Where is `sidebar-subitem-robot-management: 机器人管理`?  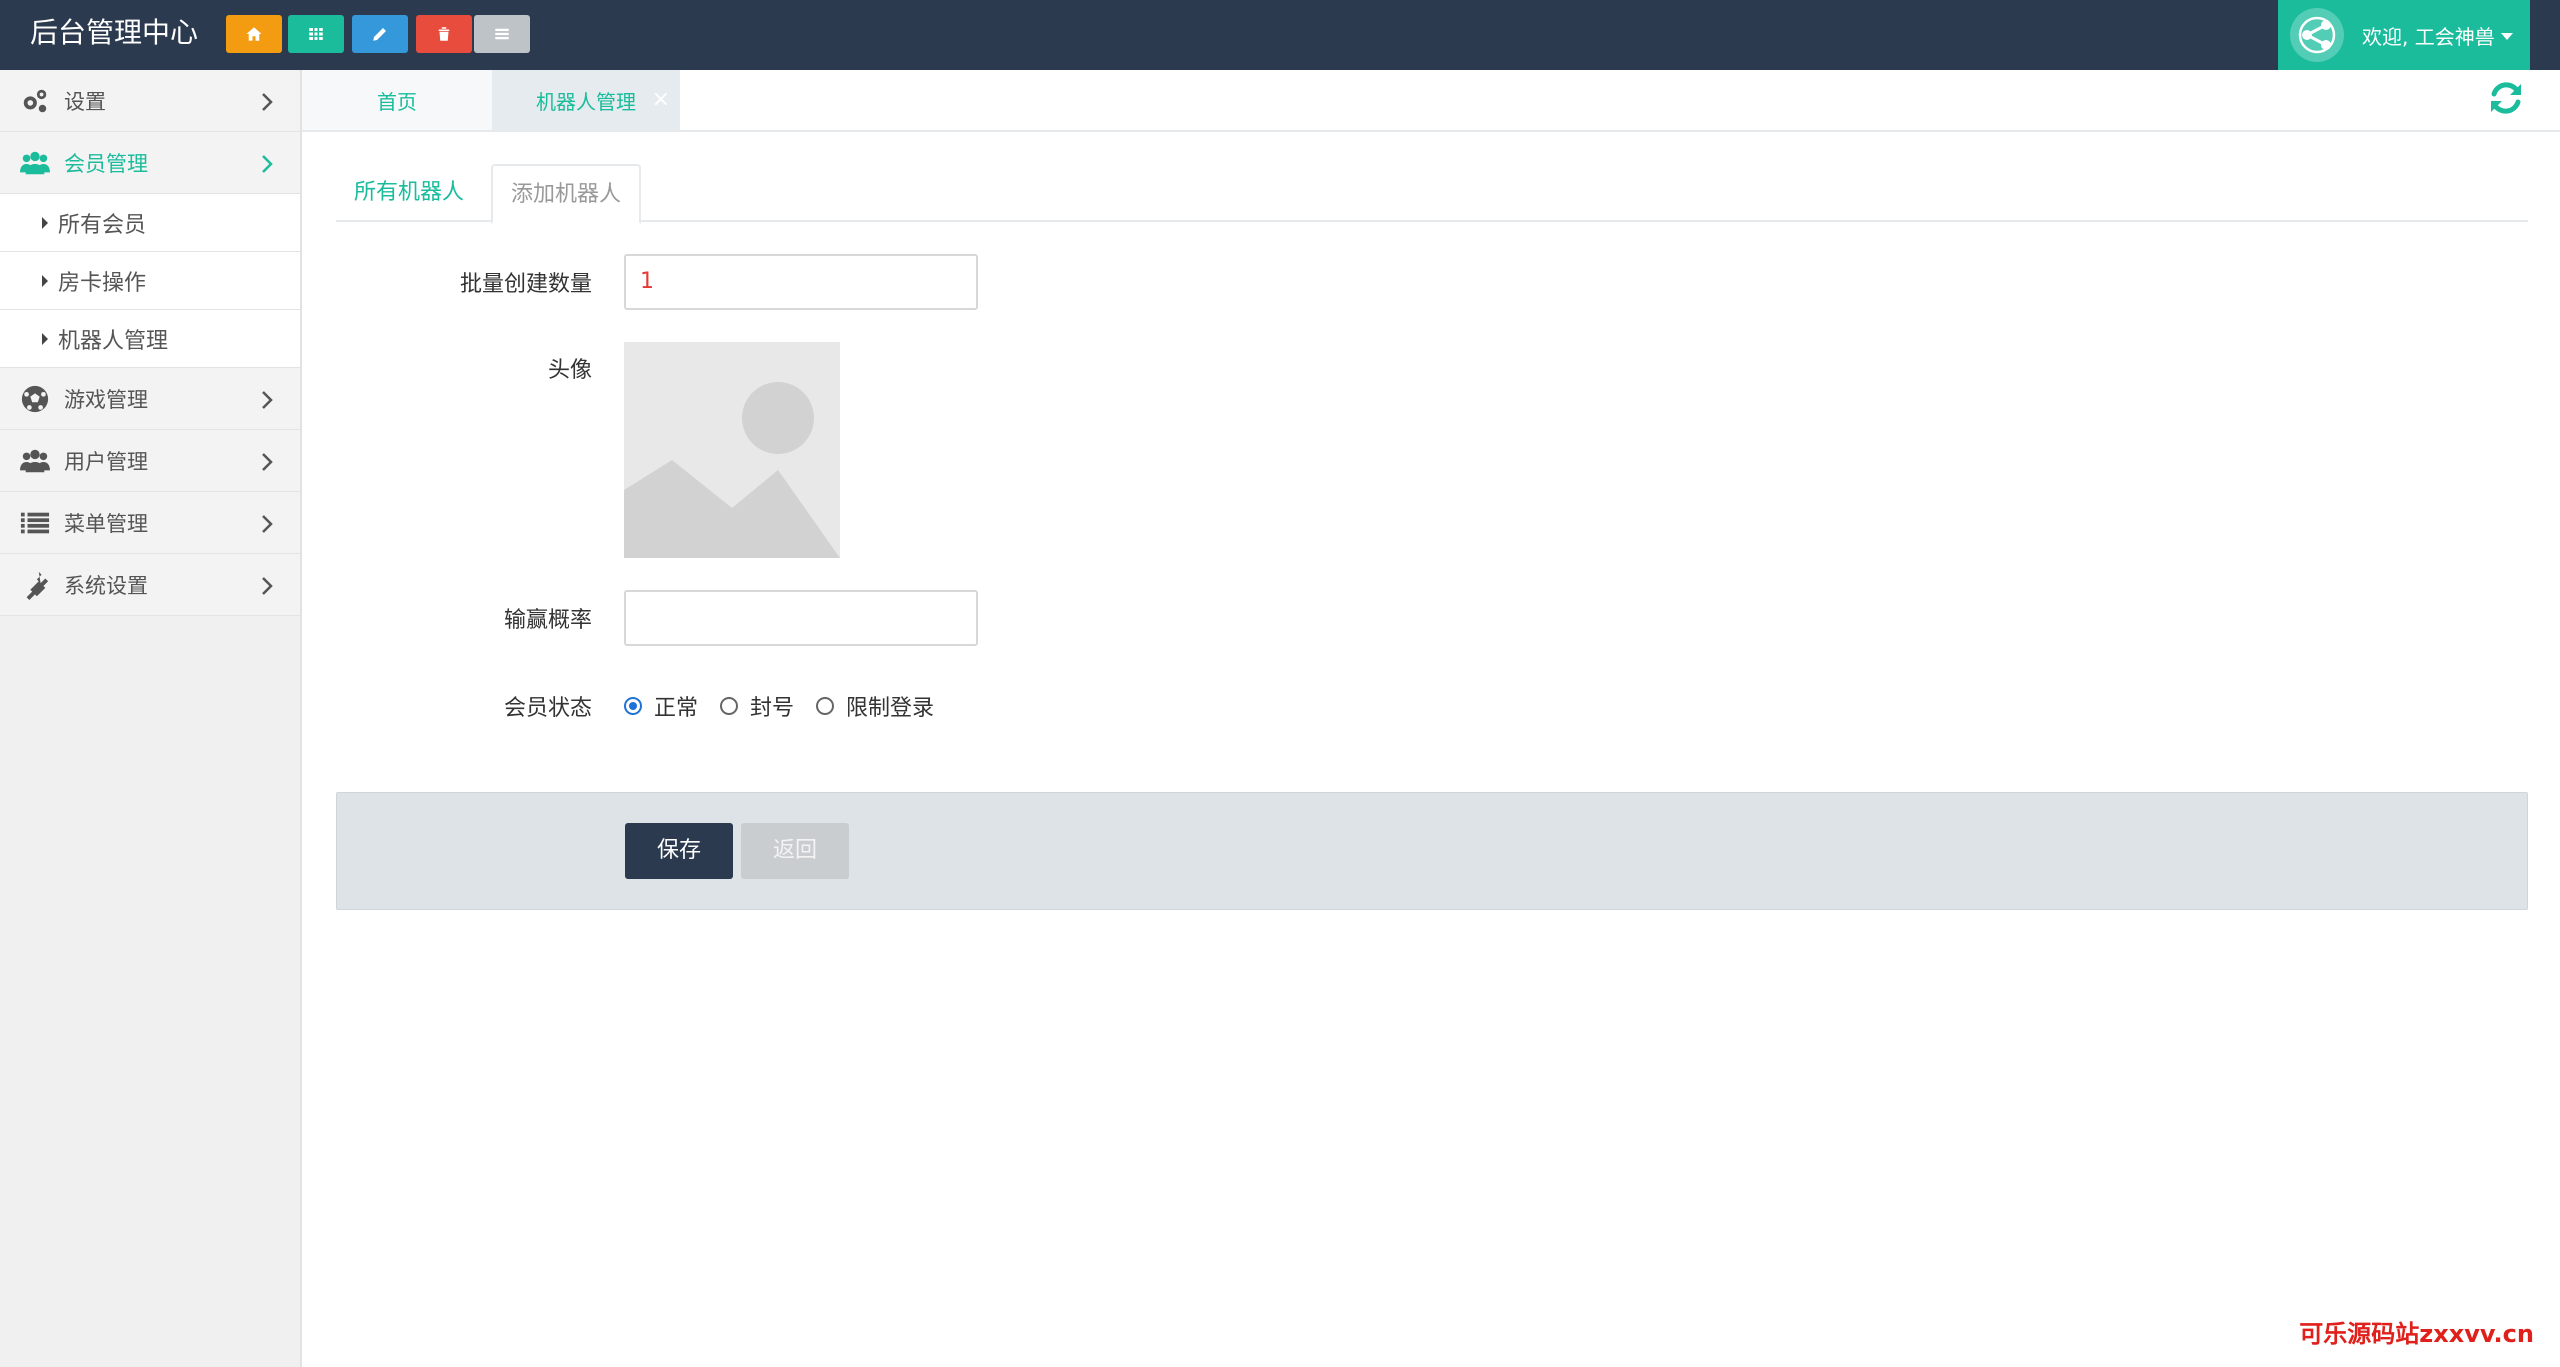
sidebar-subitem-robot-management: 机器人管理 is located at coordinates (150, 339).